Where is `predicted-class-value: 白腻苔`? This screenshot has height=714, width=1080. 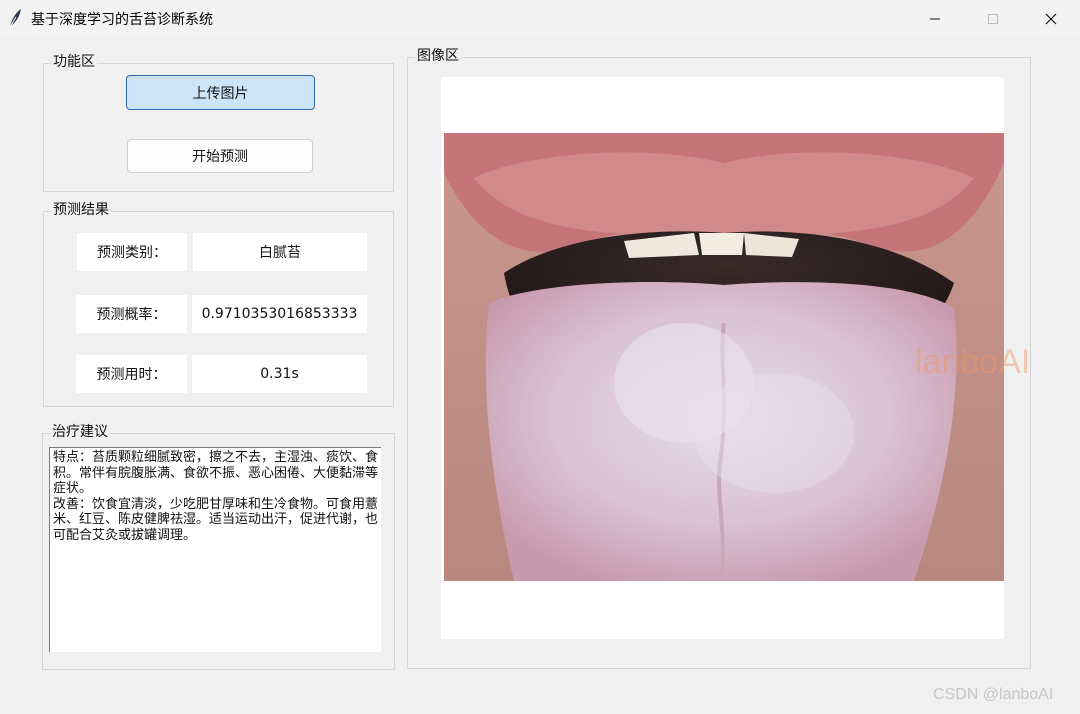
predicted-class-value: 白腻苔 is located at coordinates (280, 252).